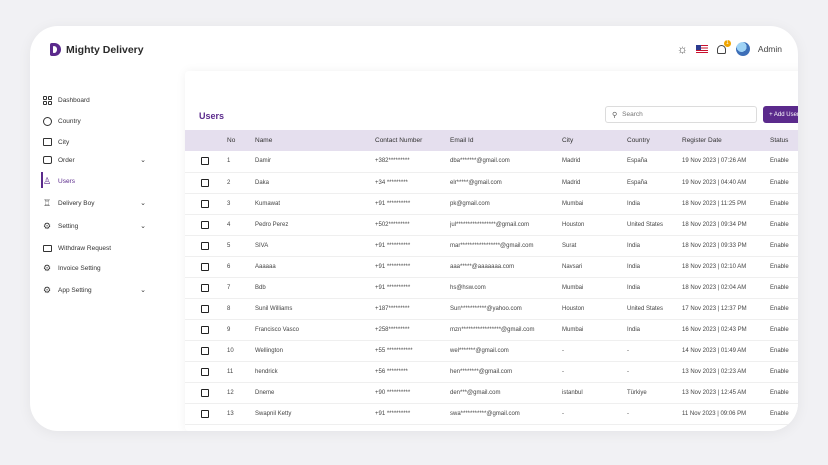 This screenshot has height=465, width=828. I want to click on cell-email: mar*****************@gmail.com, so click(506, 246).